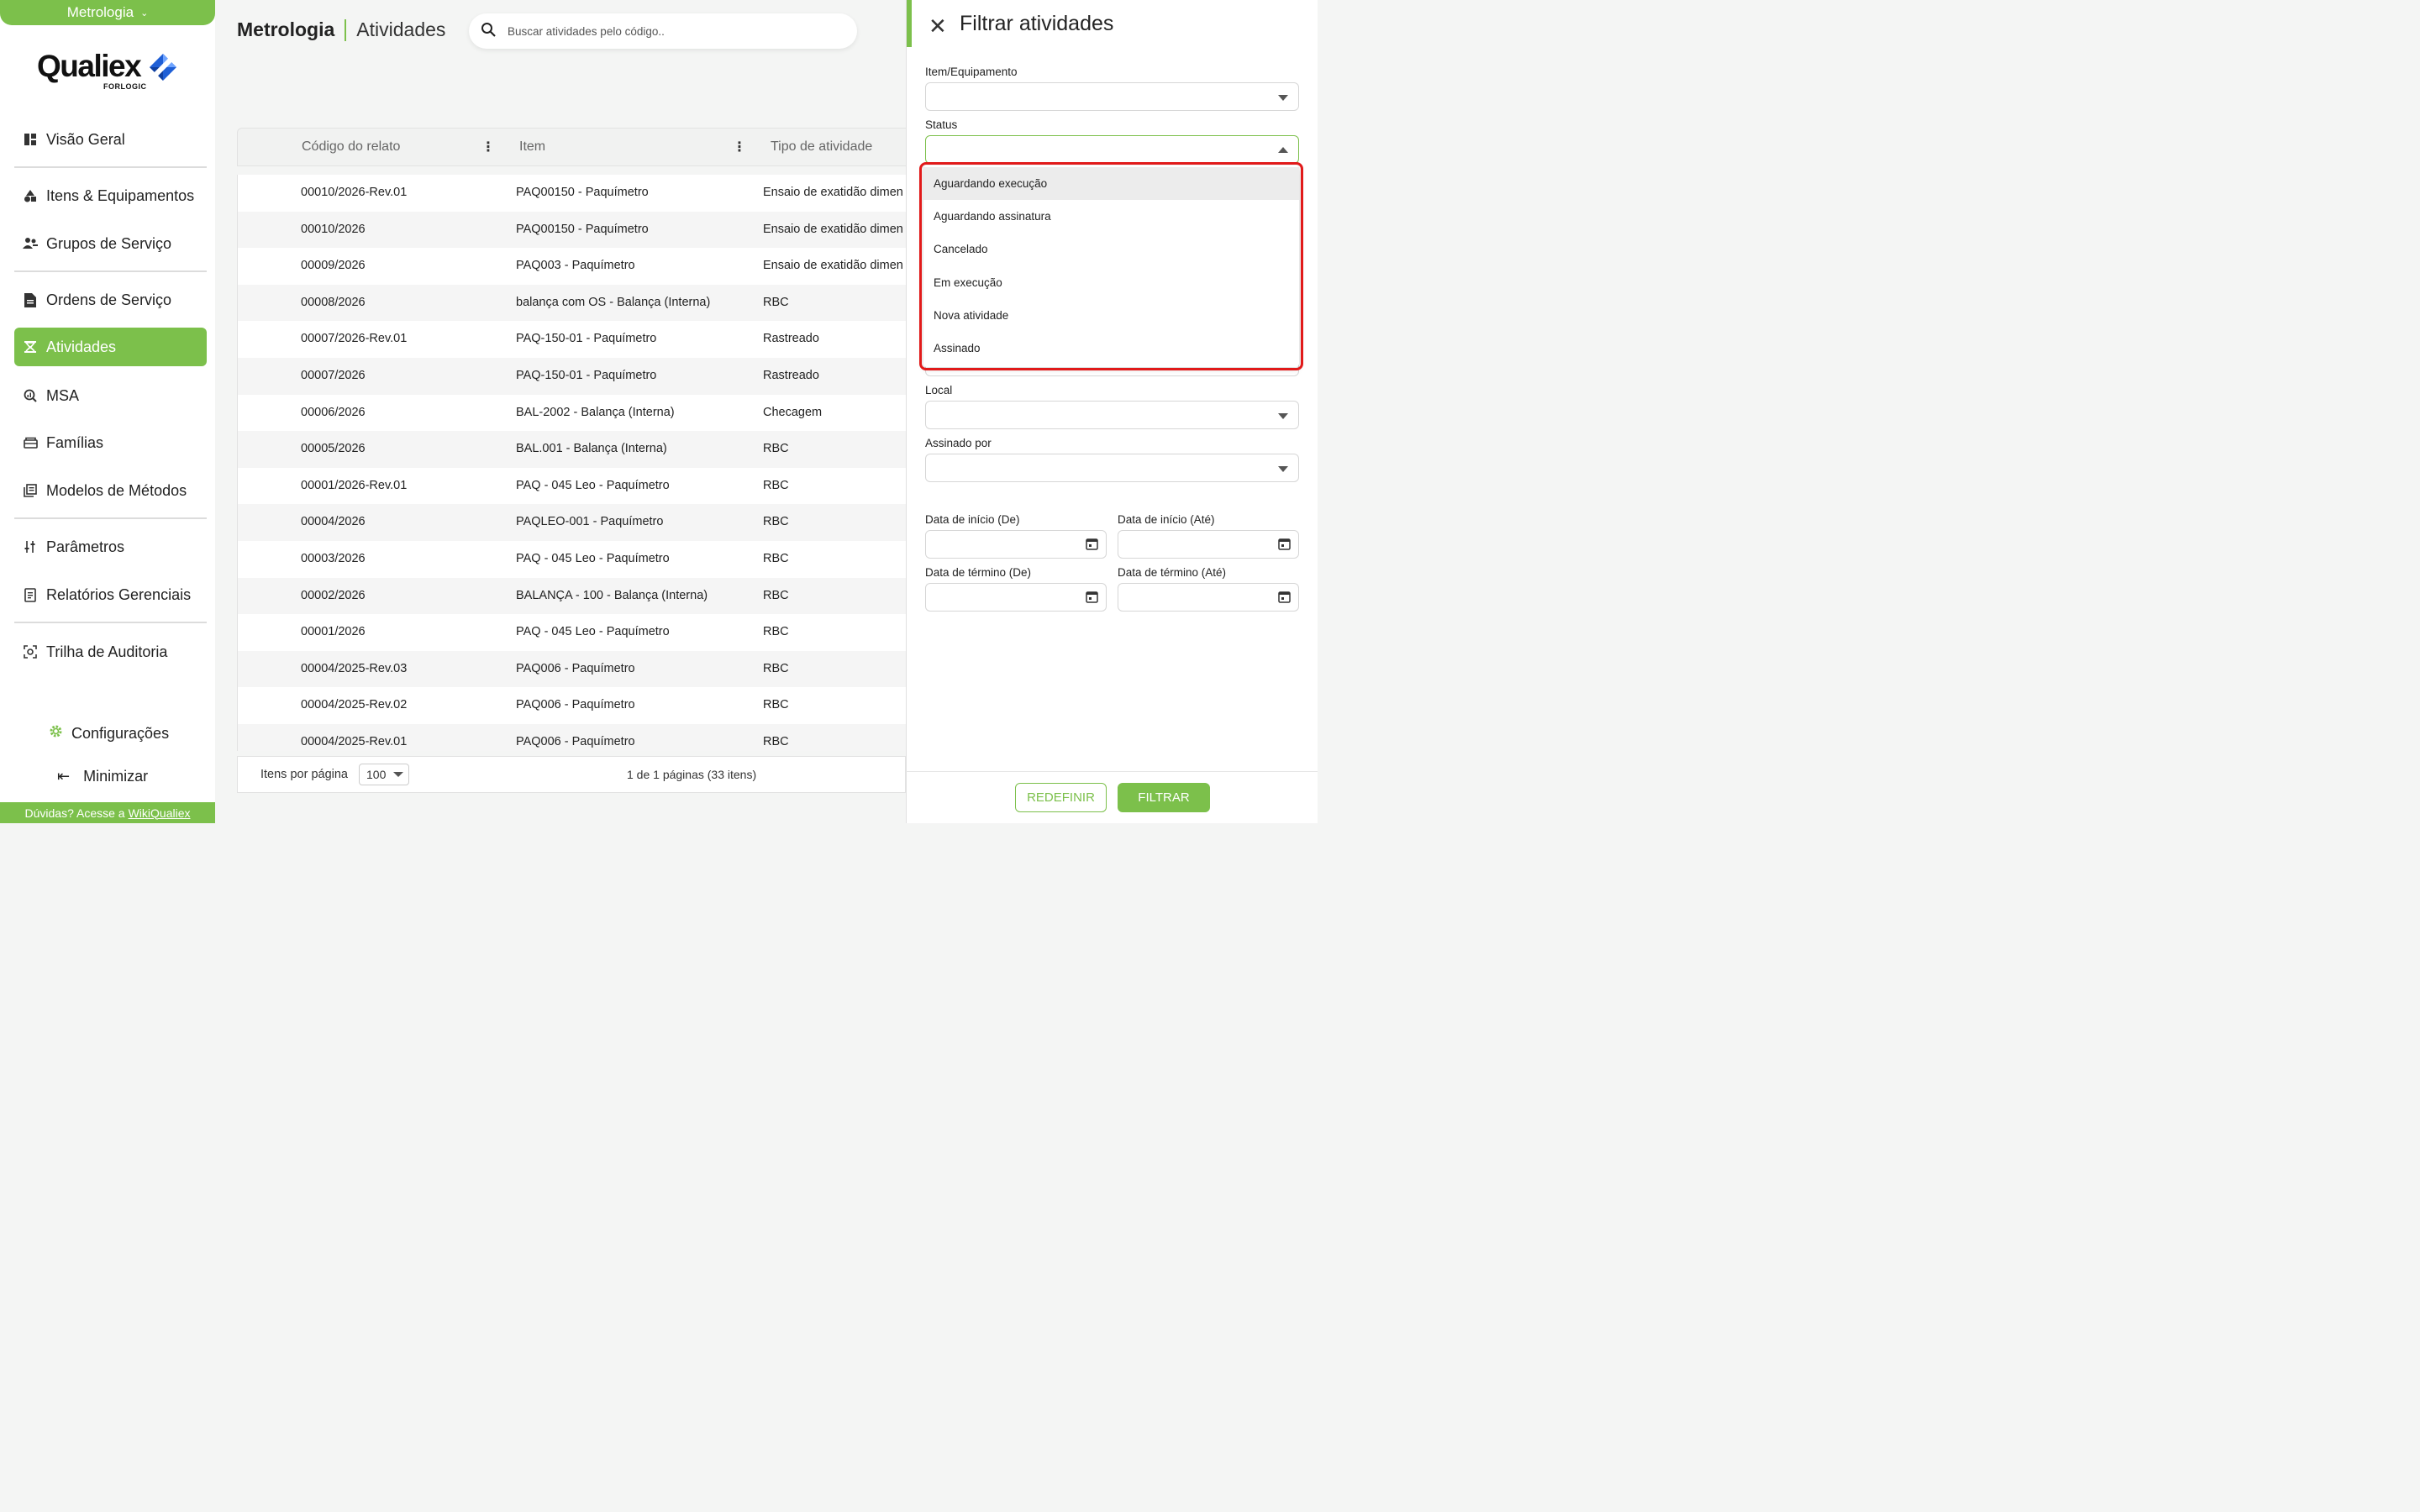 The height and width of the screenshot is (1512, 2420). I want to click on table-row: 00005/2026 BAL.001 - Balança (Interna) RBC, so click(572, 449).